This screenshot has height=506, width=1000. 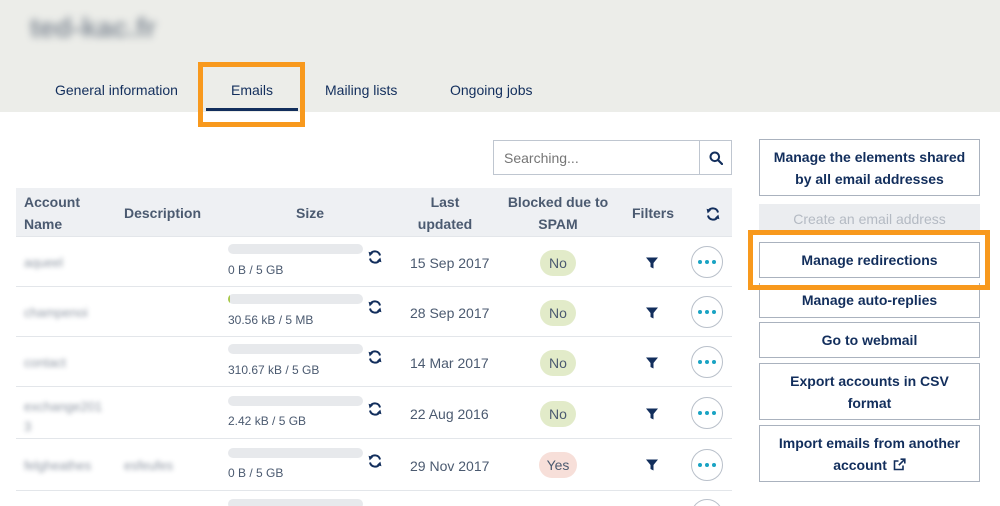 What do you see at coordinates (251, 94) in the screenshot?
I see `emails-tab-highlight` at bounding box center [251, 94].